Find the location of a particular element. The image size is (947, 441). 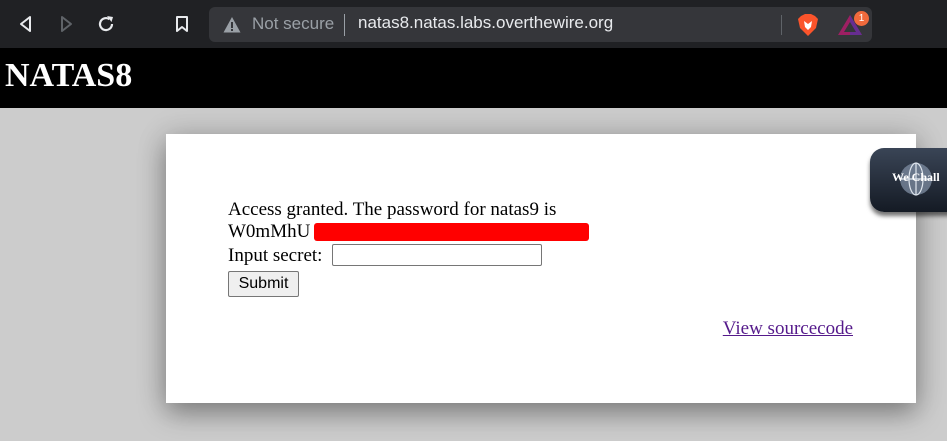

secret-input is located at coordinates (437, 255).